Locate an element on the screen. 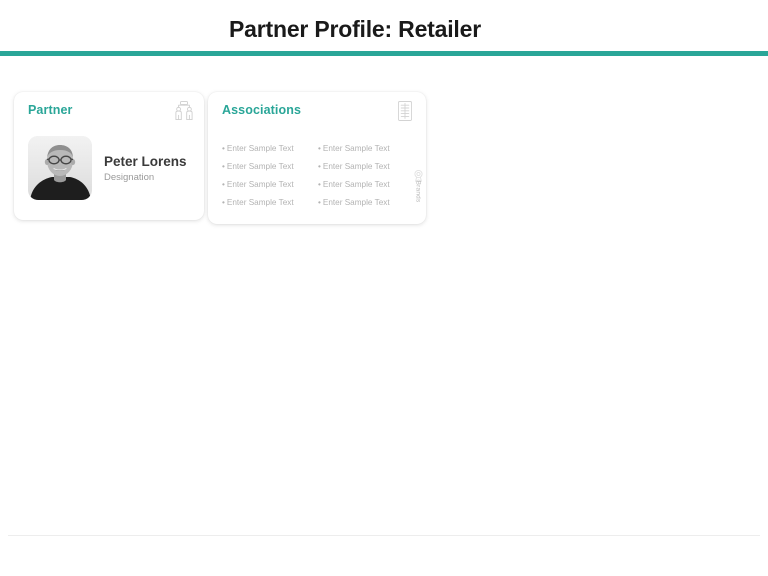 The height and width of the screenshot is (576, 768). partner-designation: Designation is located at coordinates (129, 177).